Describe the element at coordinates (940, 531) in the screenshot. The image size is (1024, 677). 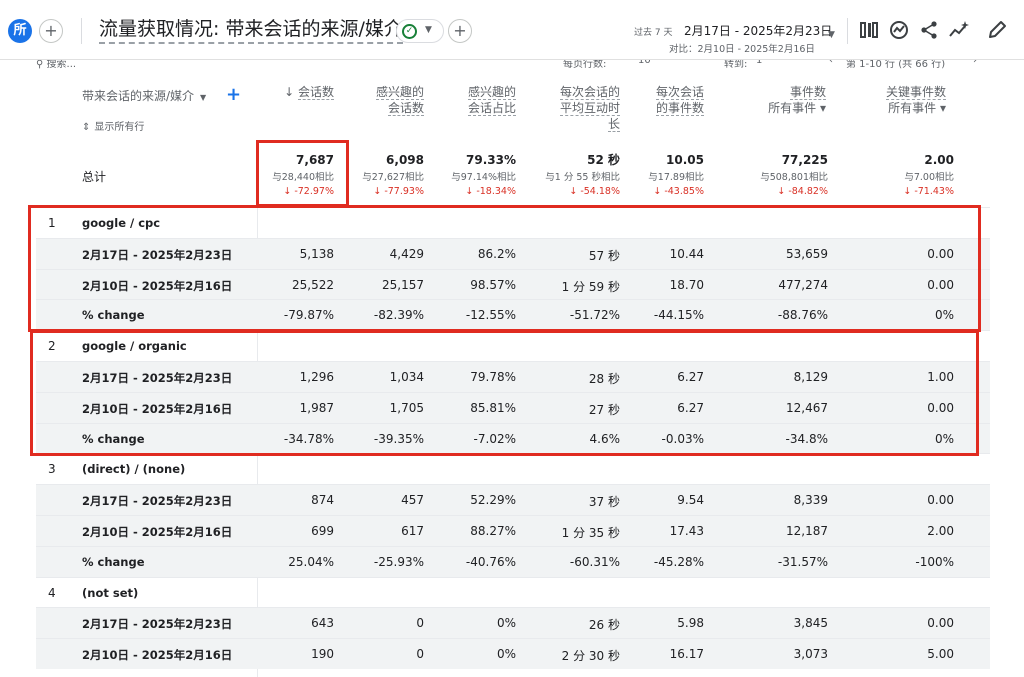
I see `table-cell: 2.00` at that location.